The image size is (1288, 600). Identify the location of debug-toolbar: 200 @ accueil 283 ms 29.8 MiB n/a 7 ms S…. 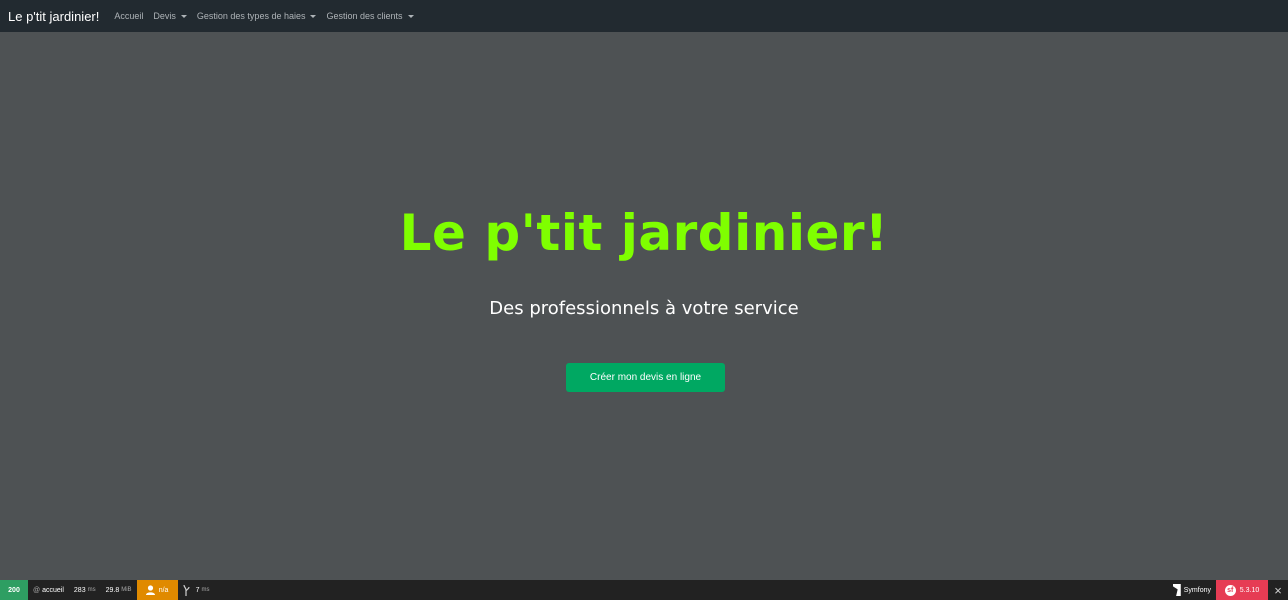
(644, 590).